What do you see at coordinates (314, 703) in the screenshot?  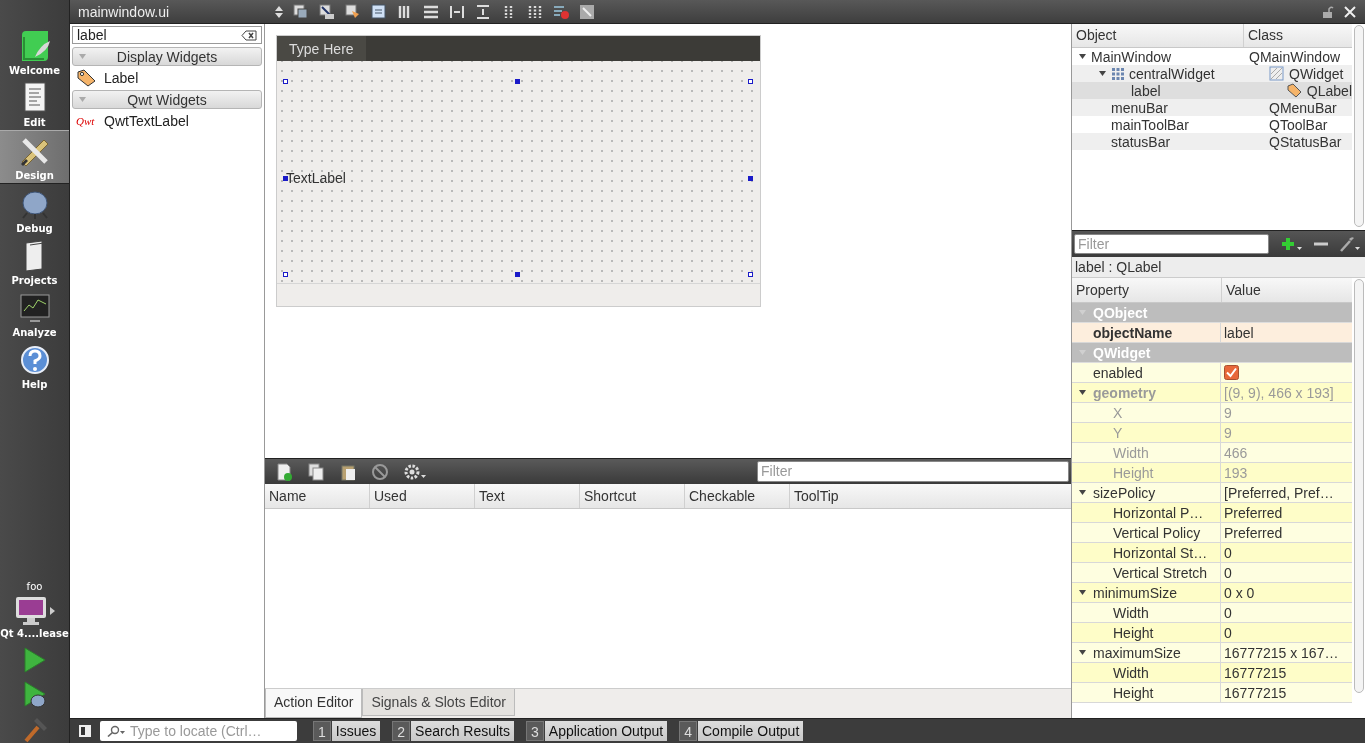 I see `tab: Action Editor` at bounding box center [314, 703].